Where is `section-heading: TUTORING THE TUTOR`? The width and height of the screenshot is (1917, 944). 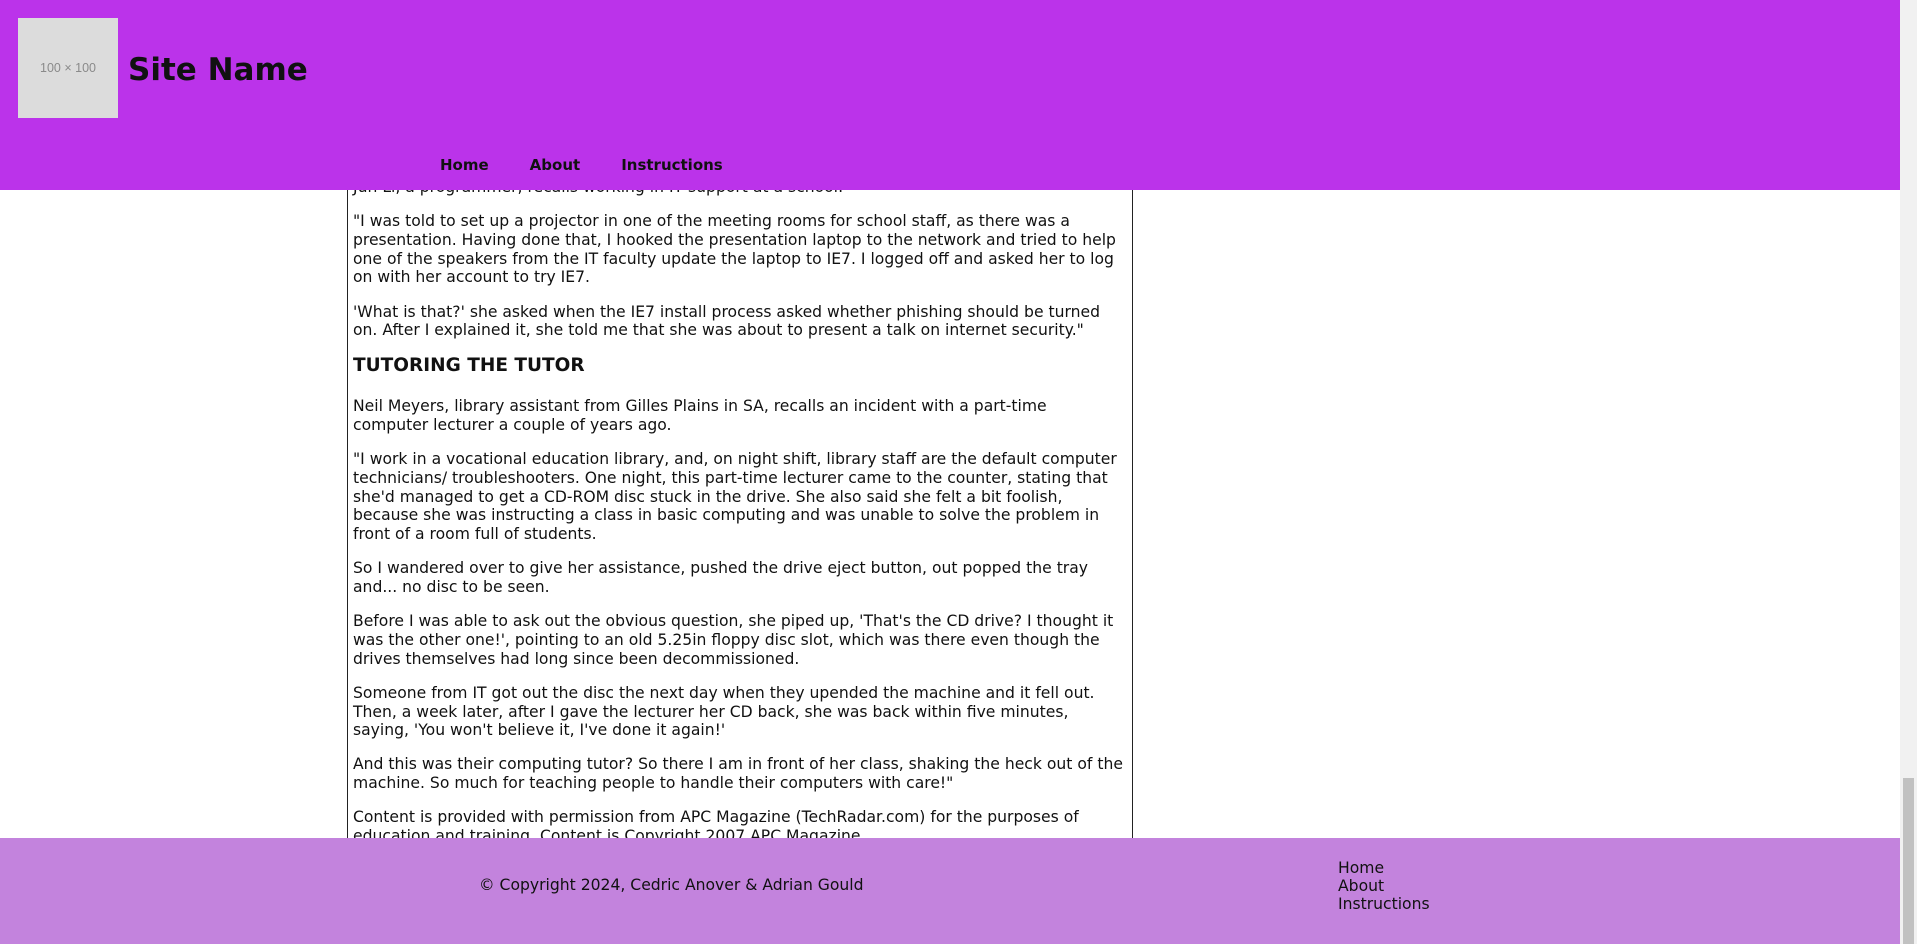
section-heading: TUTORING THE TUTOR is located at coordinates (469, 366).